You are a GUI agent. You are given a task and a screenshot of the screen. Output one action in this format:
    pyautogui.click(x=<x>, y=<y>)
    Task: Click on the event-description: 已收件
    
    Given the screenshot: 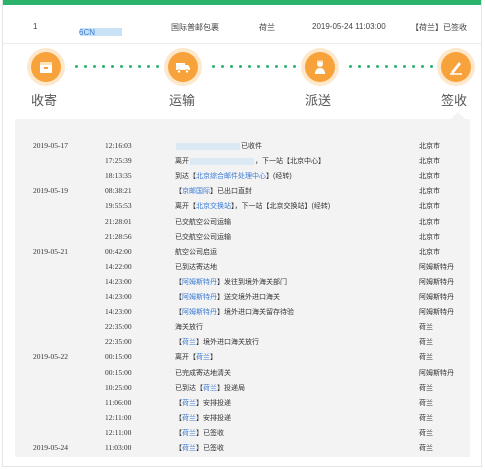 What is the action you would take?
    pyautogui.click(x=218, y=146)
    